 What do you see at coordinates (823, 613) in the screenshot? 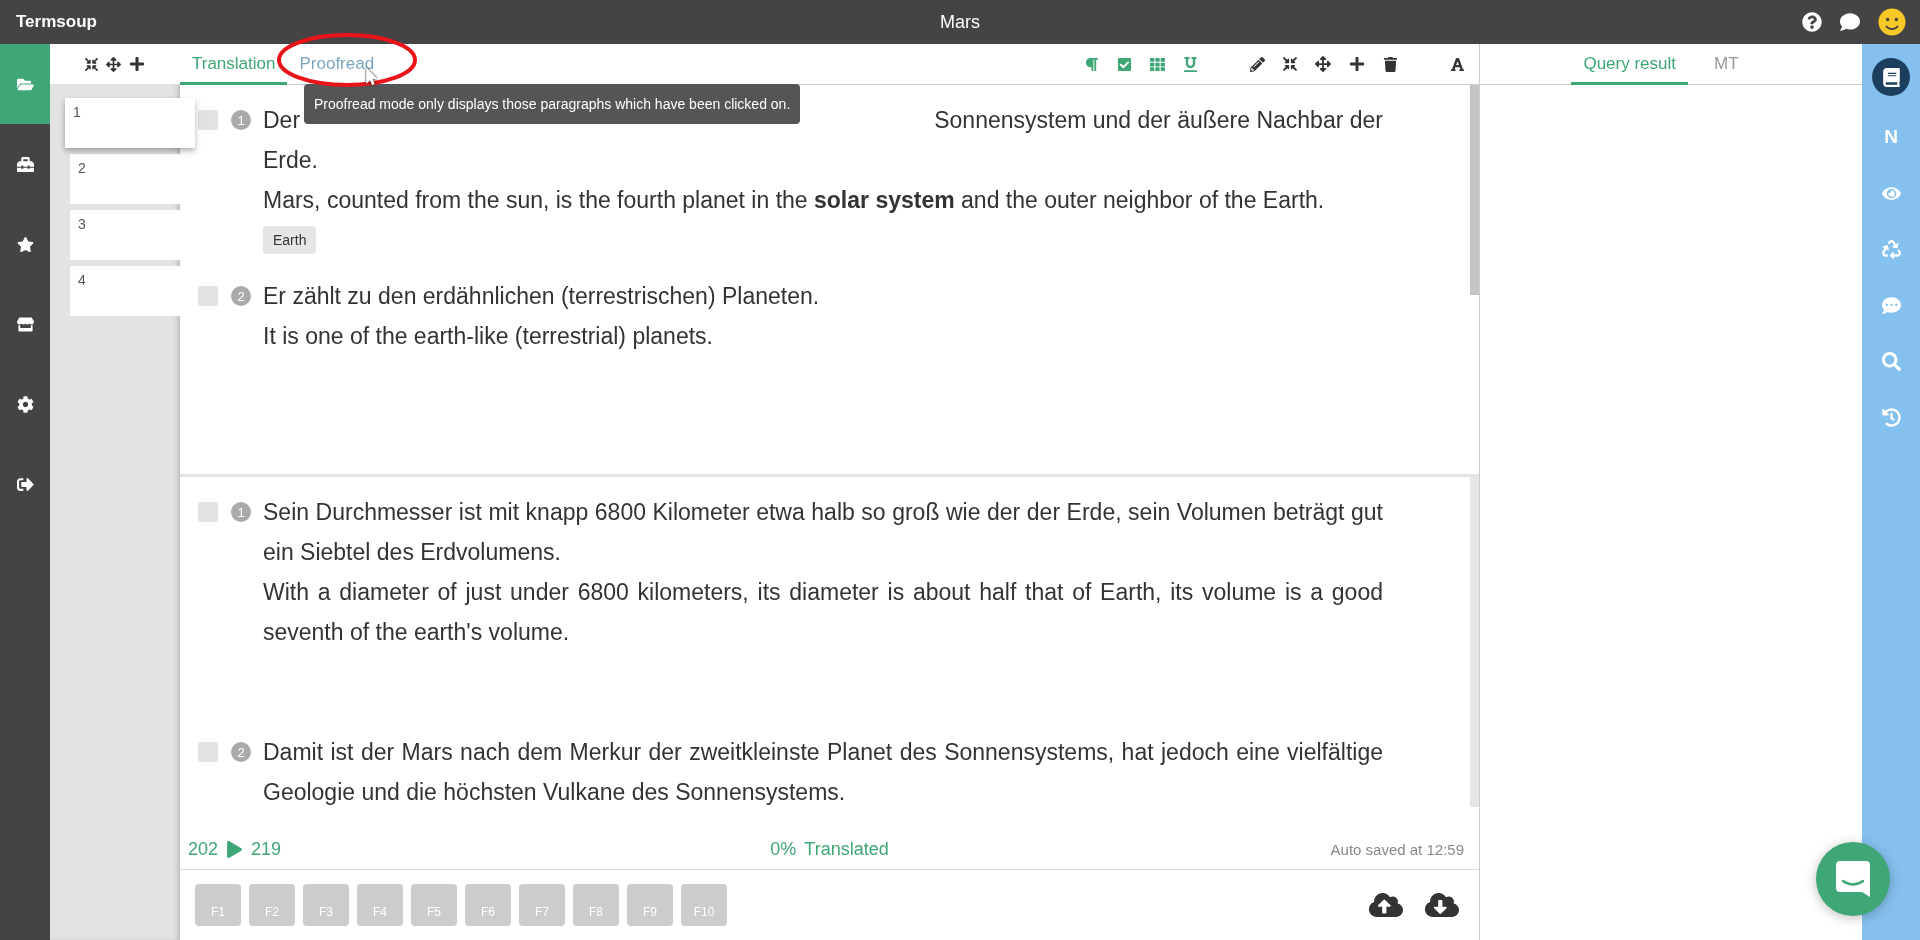
I see `translation-text: With a diameter of just under 6800 kilometers, its diameter is about half that of Earth, its volume is a good seventh of the earth's volume.` at bounding box center [823, 613].